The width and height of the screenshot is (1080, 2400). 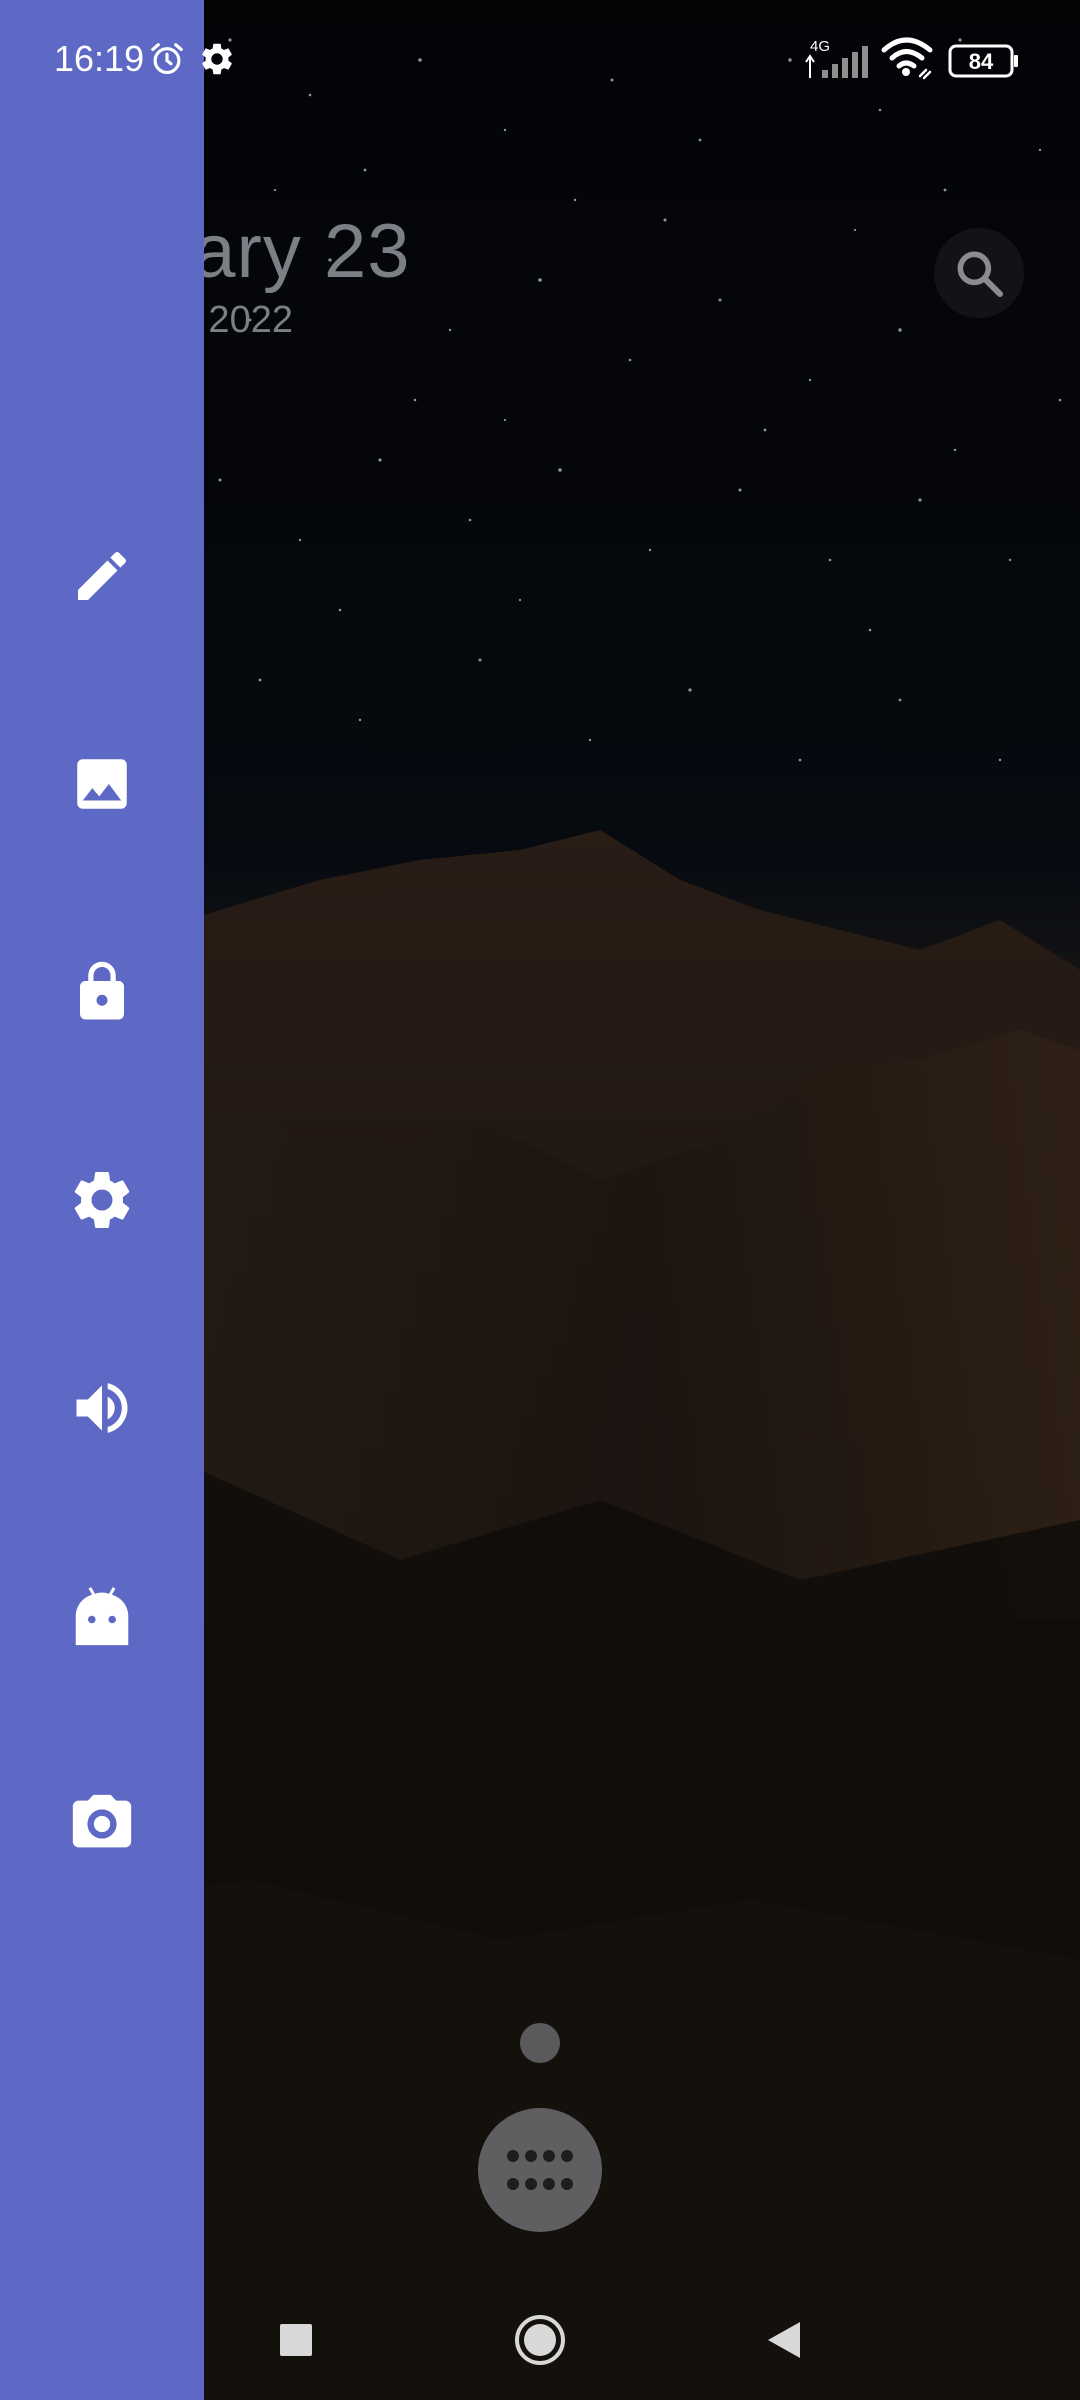 I want to click on android-icon, so click(x=102, y=1616).